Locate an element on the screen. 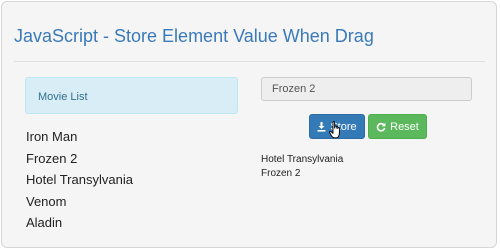  movie-item-venom: Venom is located at coordinates (79, 204).